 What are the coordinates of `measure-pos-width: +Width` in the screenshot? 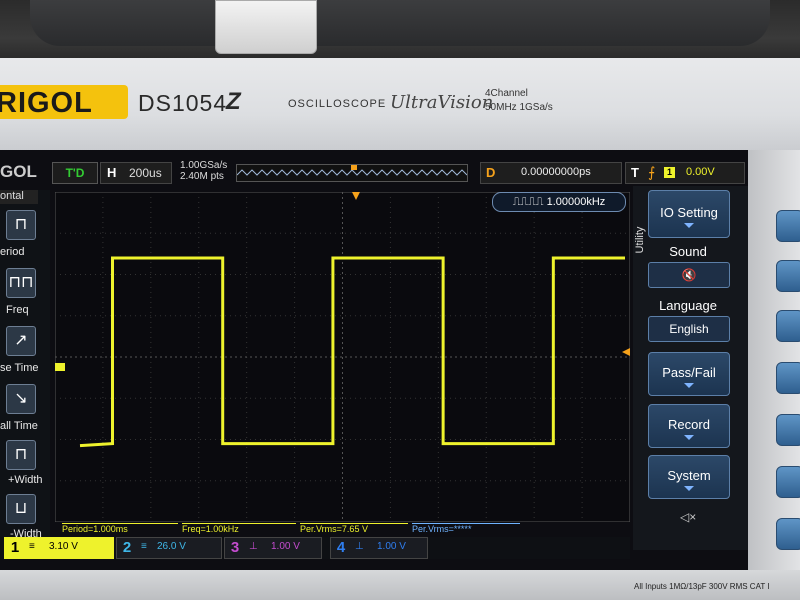 It's located at (25, 480).